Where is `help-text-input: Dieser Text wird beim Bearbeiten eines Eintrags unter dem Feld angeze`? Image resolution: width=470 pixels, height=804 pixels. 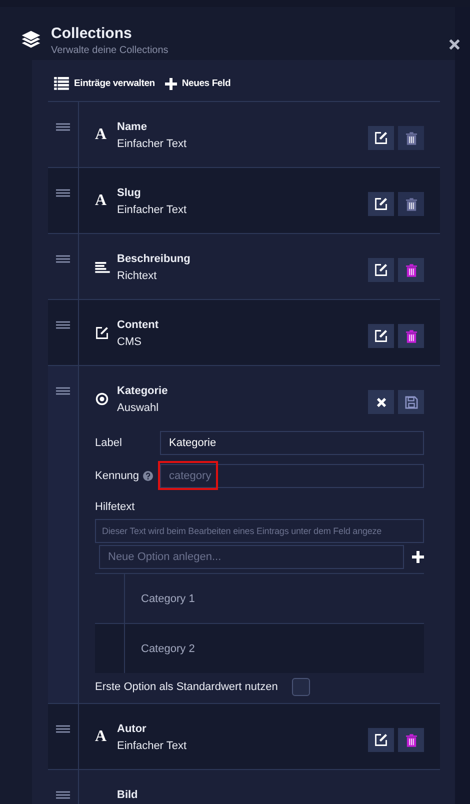
help-text-input: Dieser Text wird beim Bearbeiten eines Eintrags unter dem Feld angeze is located at coordinates (259, 531).